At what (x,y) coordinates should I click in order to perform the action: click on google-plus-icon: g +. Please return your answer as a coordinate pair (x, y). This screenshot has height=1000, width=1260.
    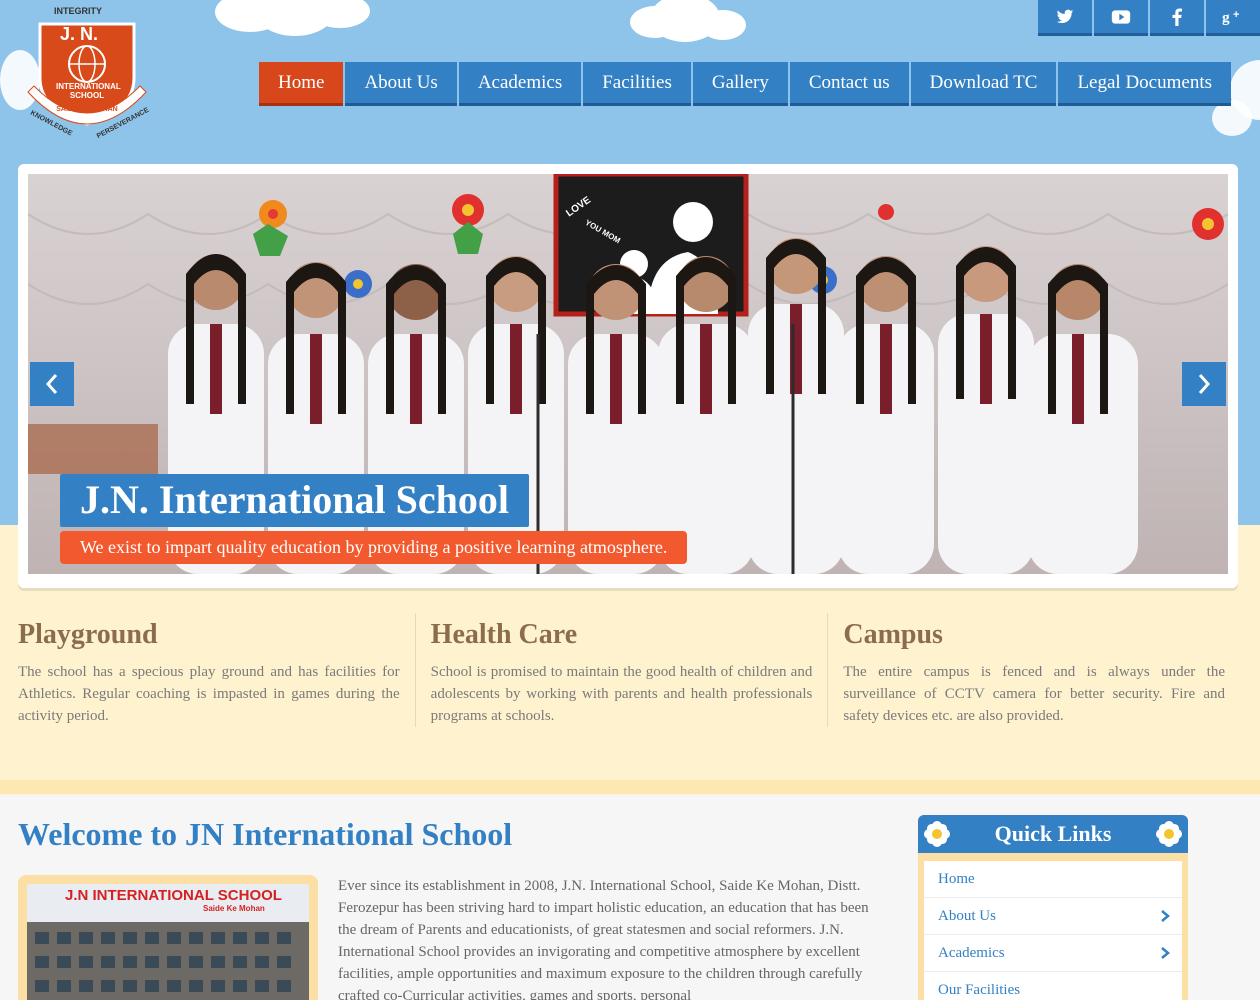
    Looking at the image, I should click on (1230, 17).